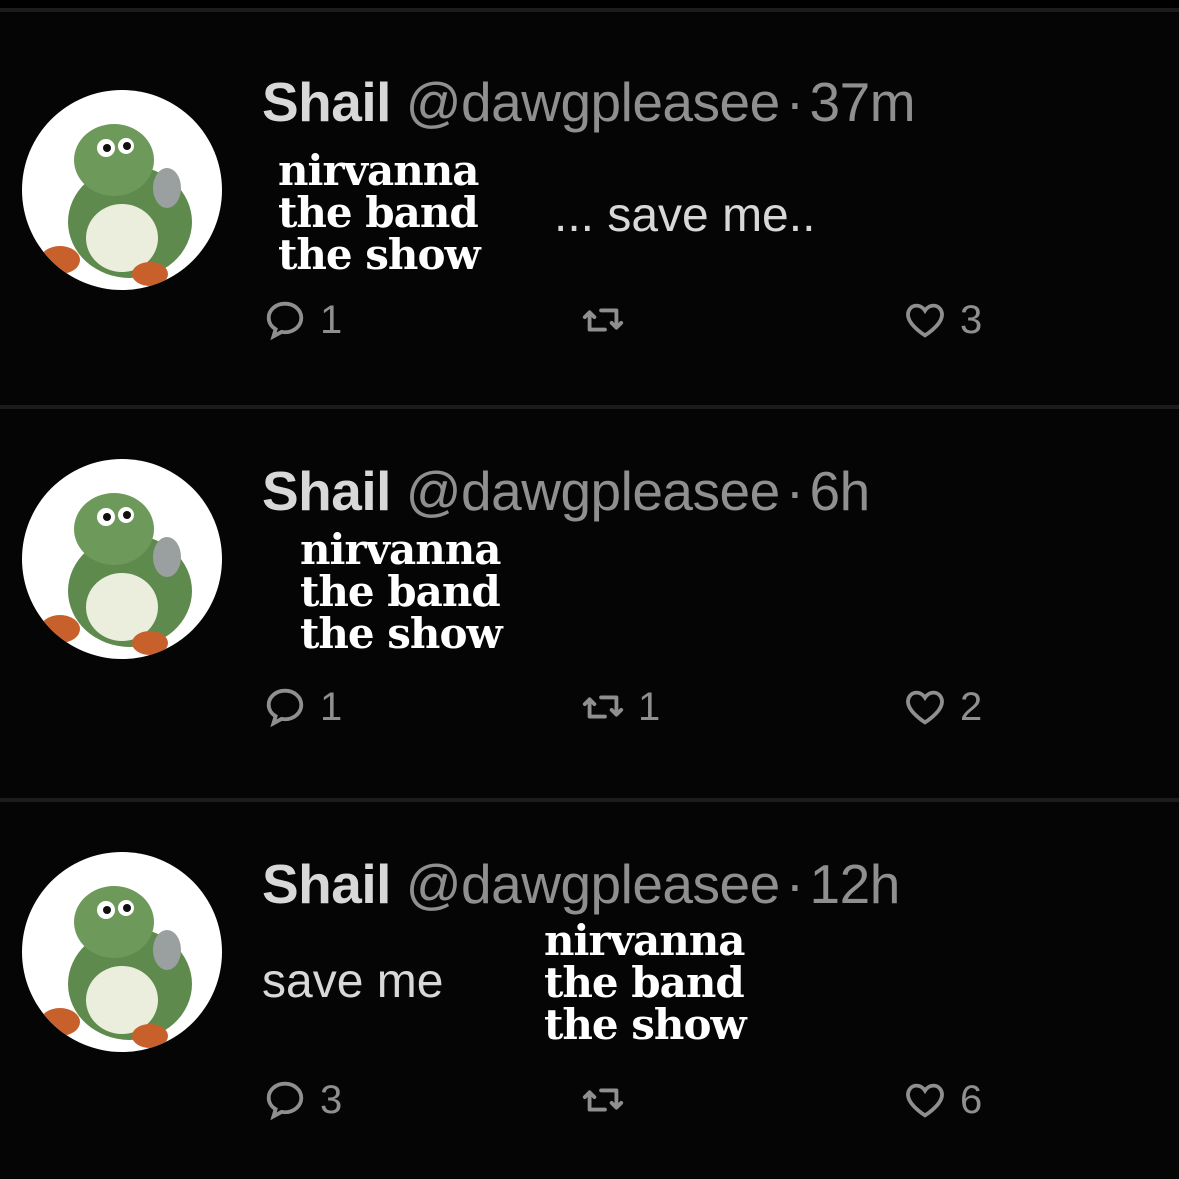 This screenshot has width=1179, height=1179. I want to click on like-button: 2, so click(942, 707).